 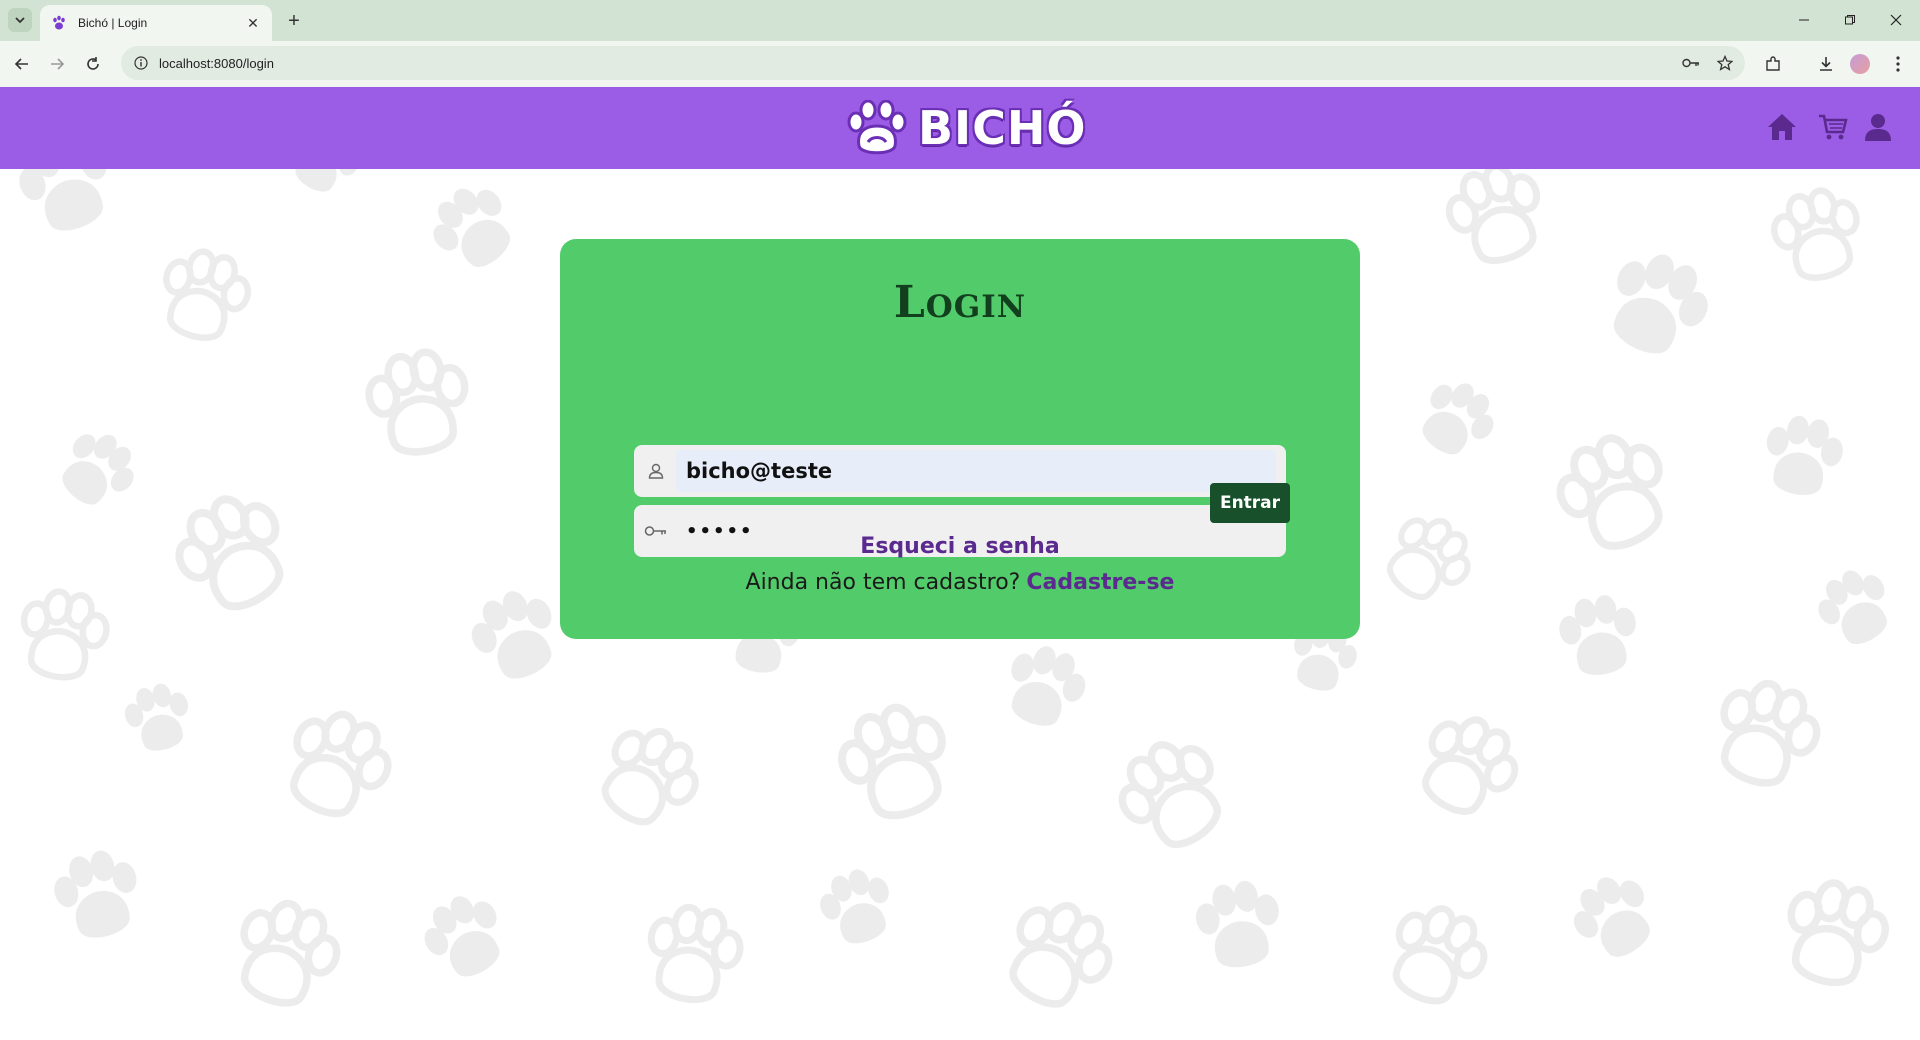 What do you see at coordinates (1826, 64) in the screenshot?
I see `download-icon` at bounding box center [1826, 64].